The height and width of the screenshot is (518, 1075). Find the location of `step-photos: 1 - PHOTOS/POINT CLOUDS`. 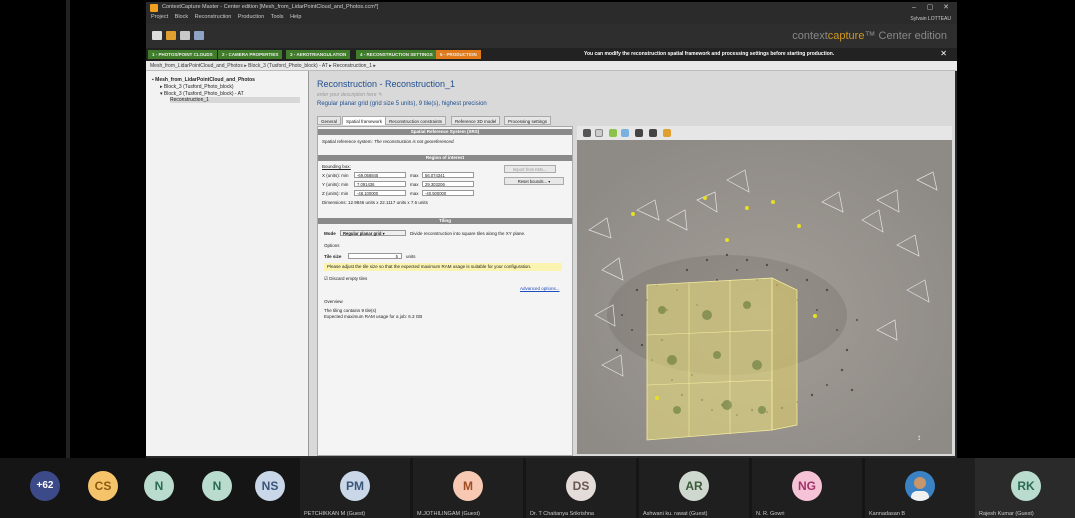

step-photos: 1 - PHOTOS/POINT CLOUDS is located at coordinates (182, 54).